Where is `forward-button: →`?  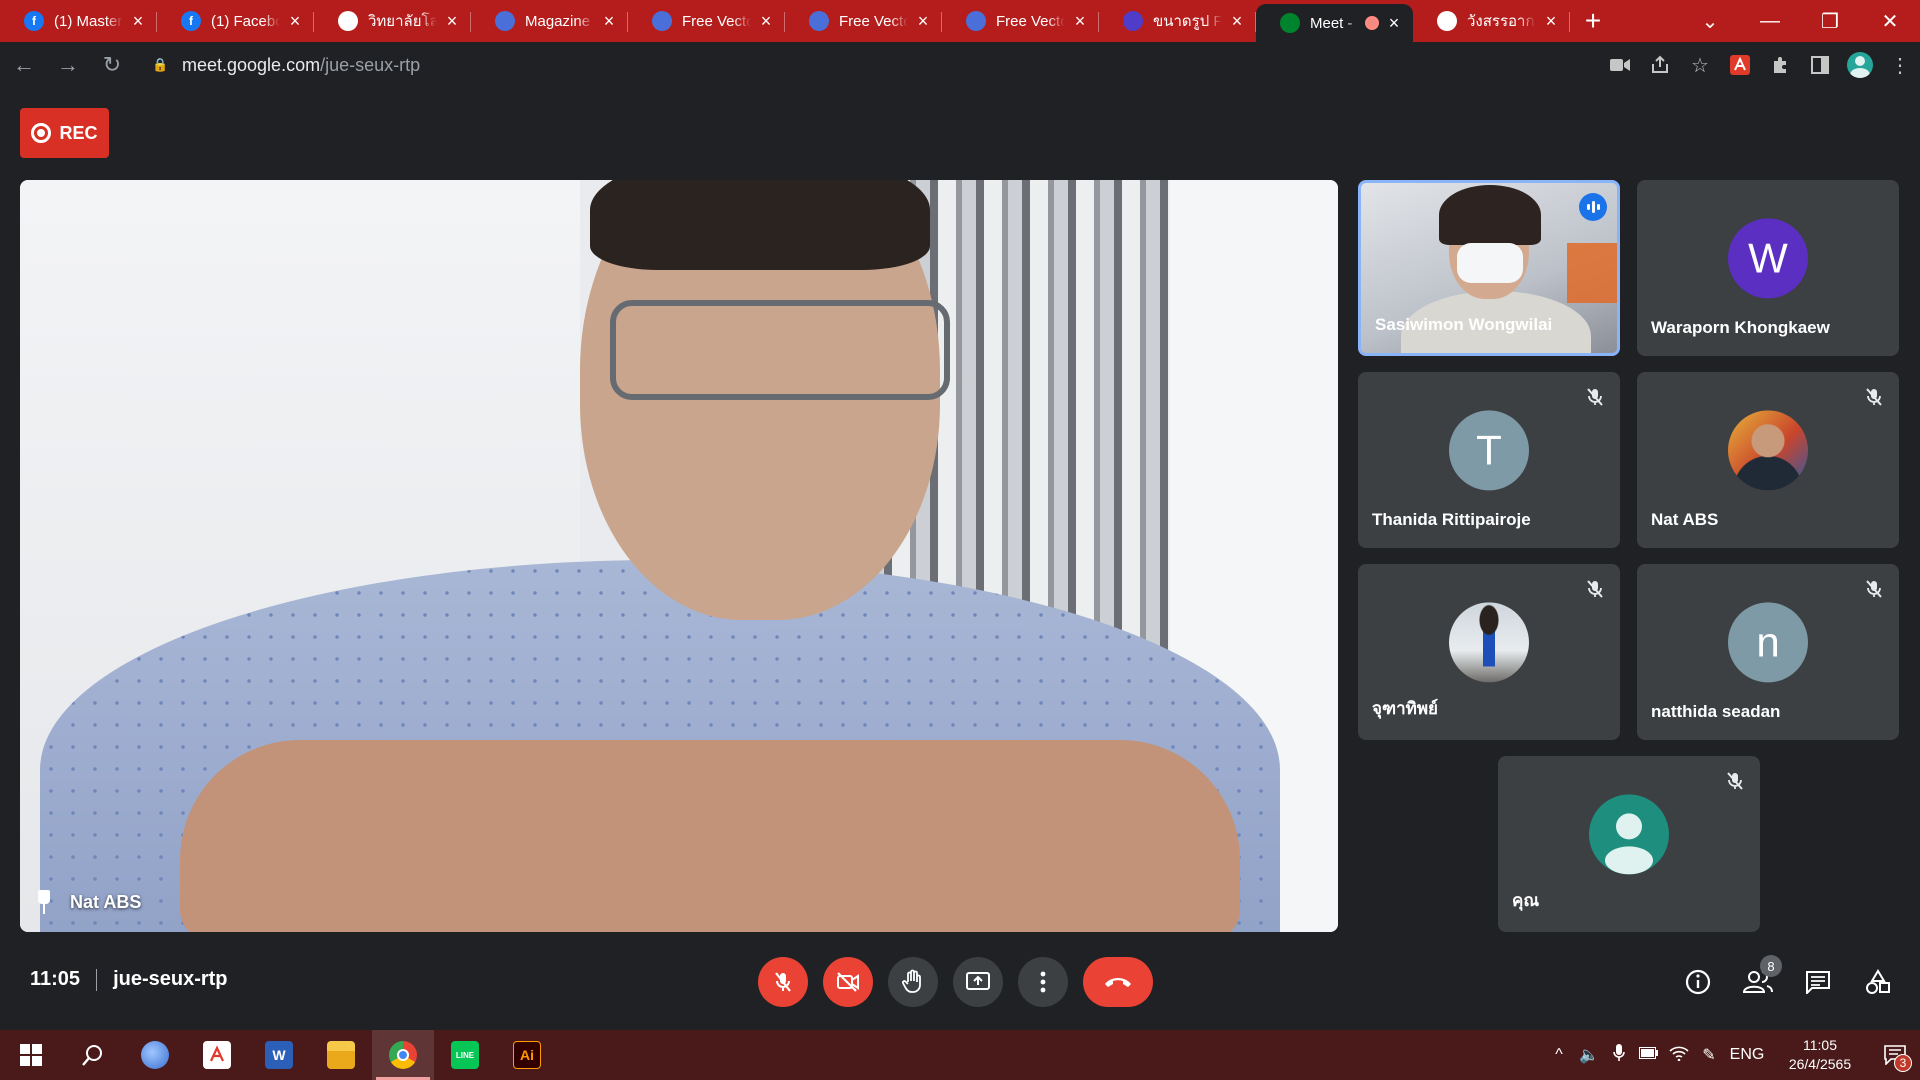 forward-button: → is located at coordinates (68, 65).